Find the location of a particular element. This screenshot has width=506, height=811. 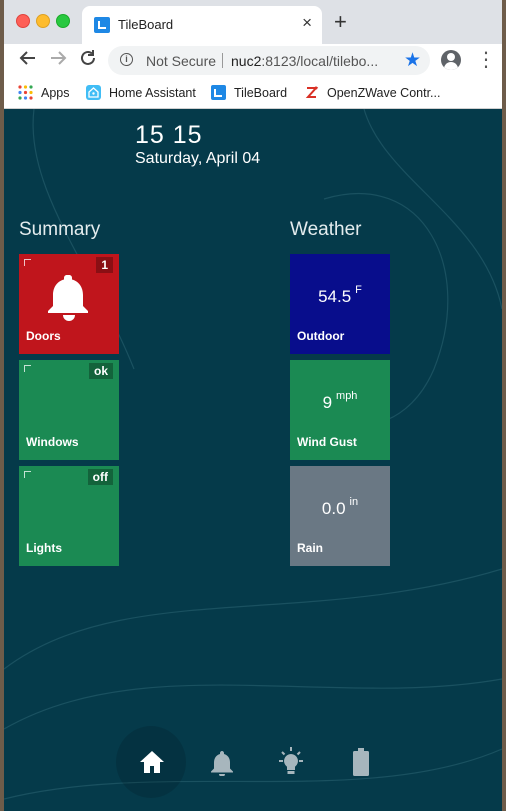

windows-tile: ok Windows is located at coordinates (69, 410).